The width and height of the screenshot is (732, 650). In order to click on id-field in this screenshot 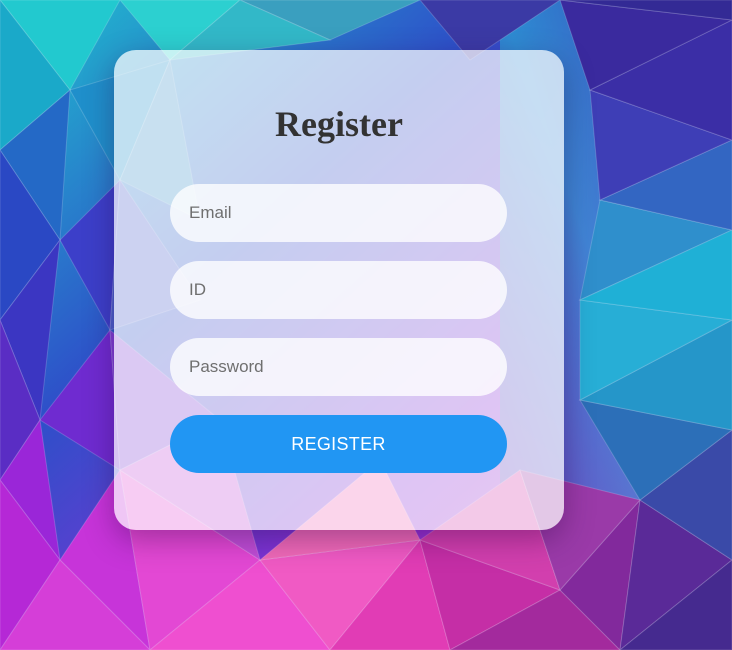, I will do `click(338, 290)`.